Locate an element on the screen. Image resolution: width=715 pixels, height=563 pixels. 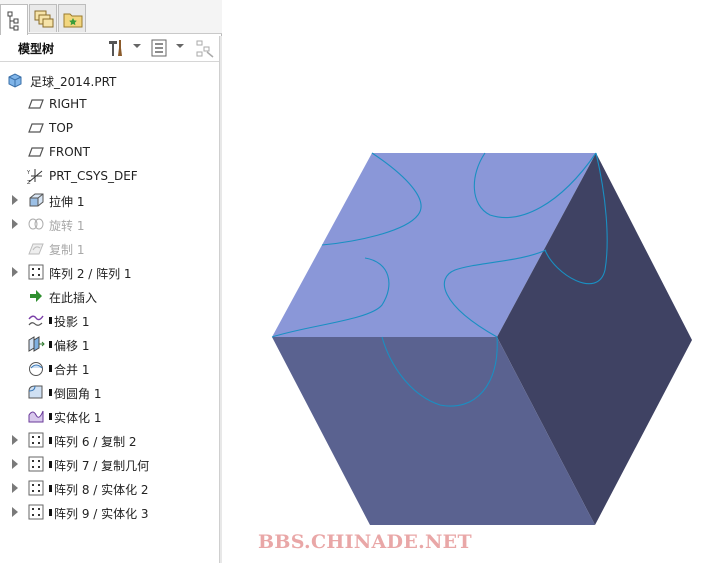
tree-item-pattern-9: 阵列 9 / 实体化 3 is located at coordinates (110, 512).